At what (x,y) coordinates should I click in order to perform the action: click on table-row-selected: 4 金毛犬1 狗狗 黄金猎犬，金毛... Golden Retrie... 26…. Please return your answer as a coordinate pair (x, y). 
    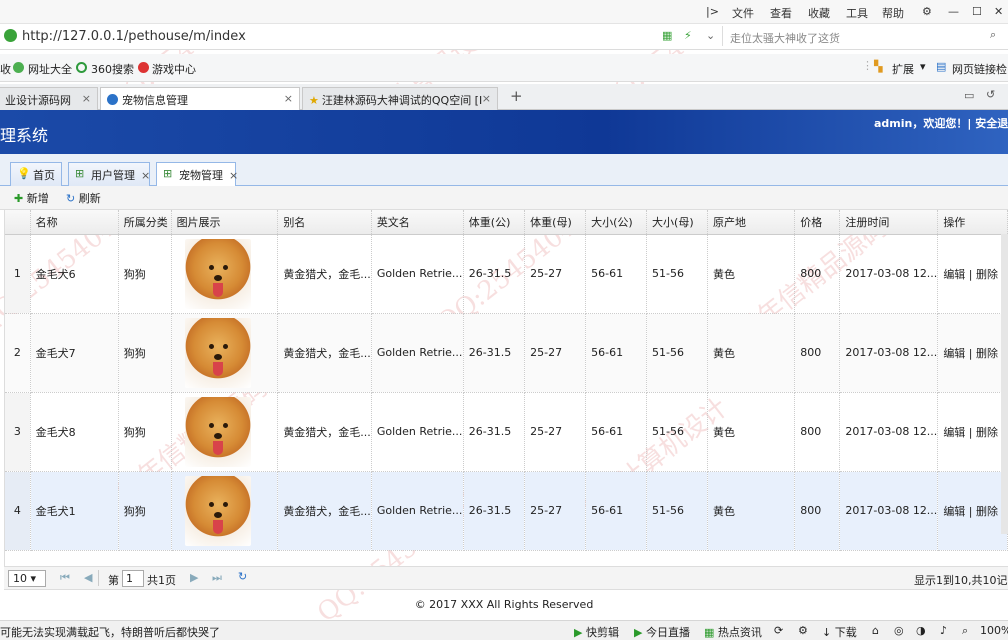
    Looking at the image, I should click on (506, 511).